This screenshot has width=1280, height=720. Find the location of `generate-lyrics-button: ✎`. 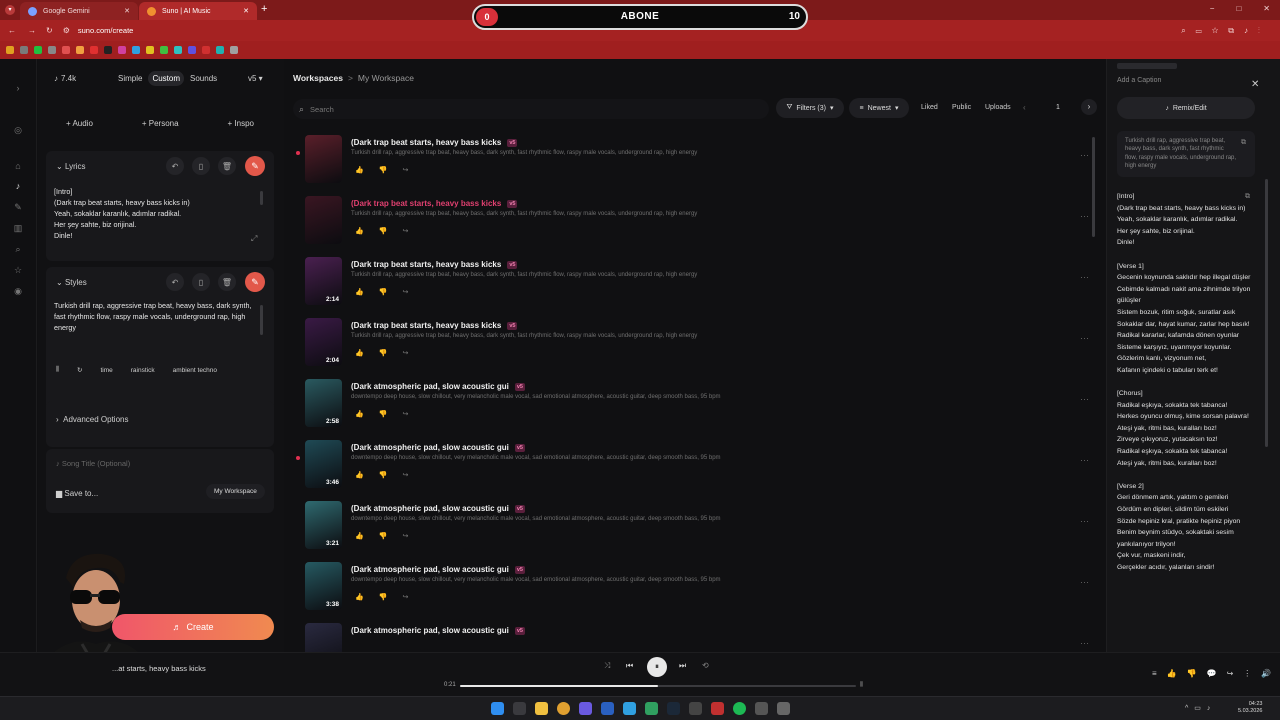

generate-lyrics-button: ✎ is located at coordinates (255, 166).